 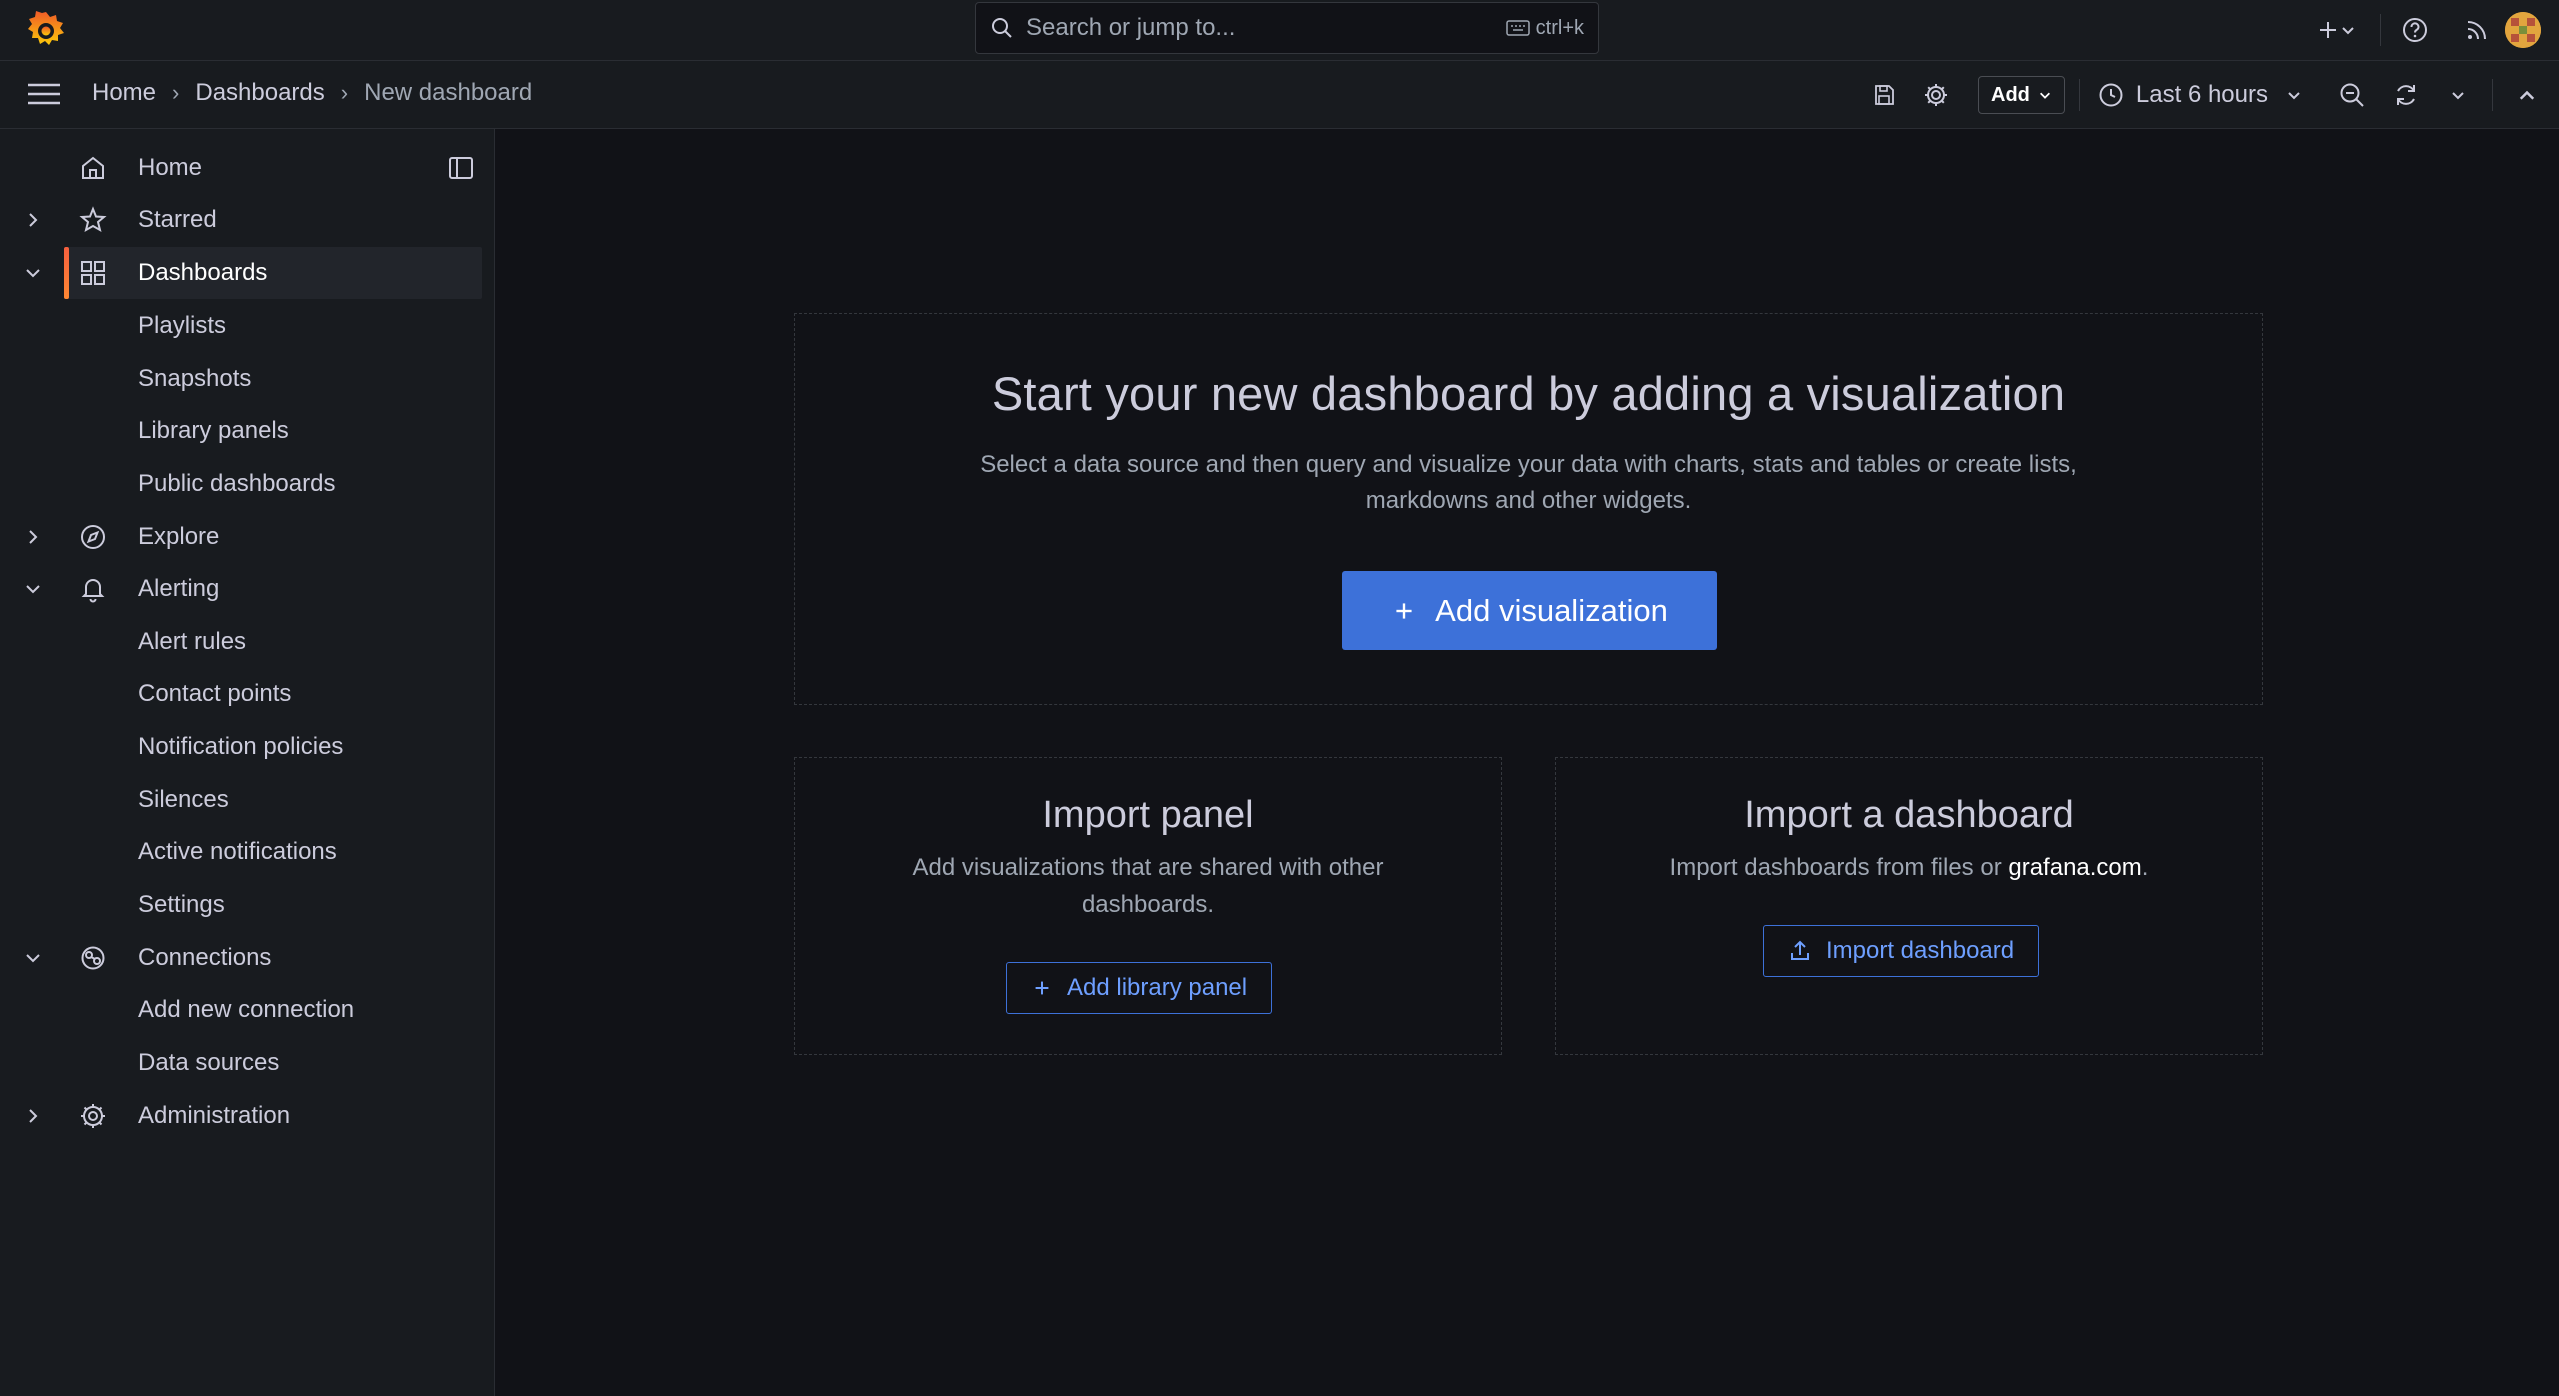 I want to click on new-button, so click(x=2336, y=30).